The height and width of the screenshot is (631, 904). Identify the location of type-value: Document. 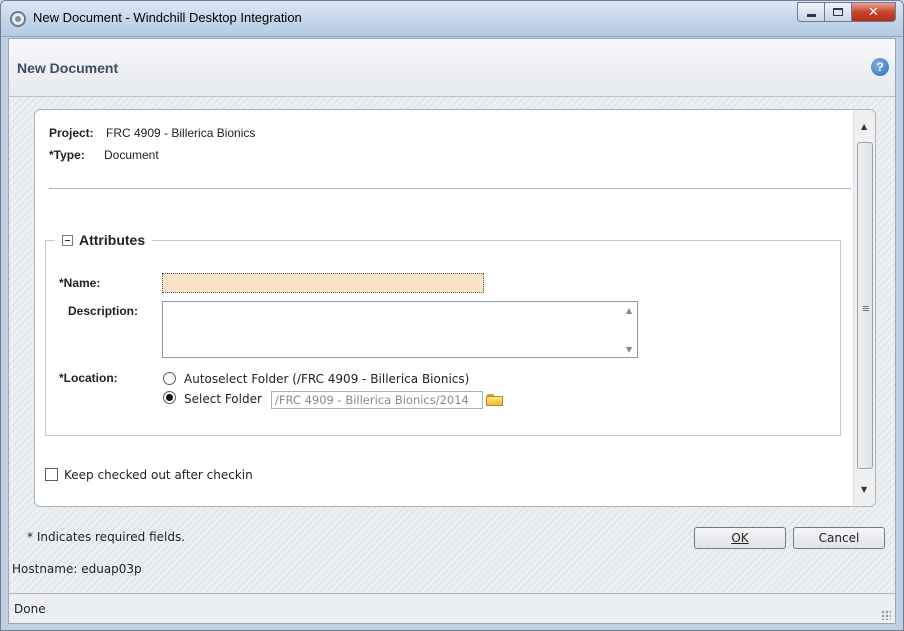
(131, 155).